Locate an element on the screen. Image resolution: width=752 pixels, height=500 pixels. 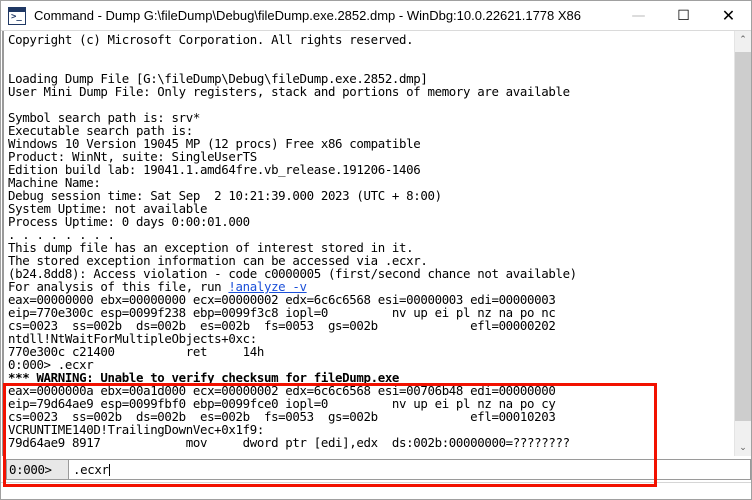
console-prompt-icon: >_ is located at coordinates (17, 15).